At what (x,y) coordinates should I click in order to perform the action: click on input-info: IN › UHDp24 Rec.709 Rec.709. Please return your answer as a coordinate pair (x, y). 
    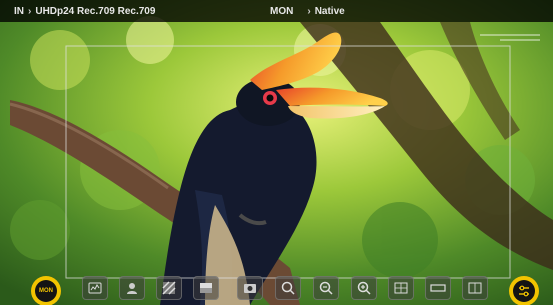
    Looking at the image, I should click on (84, 11).